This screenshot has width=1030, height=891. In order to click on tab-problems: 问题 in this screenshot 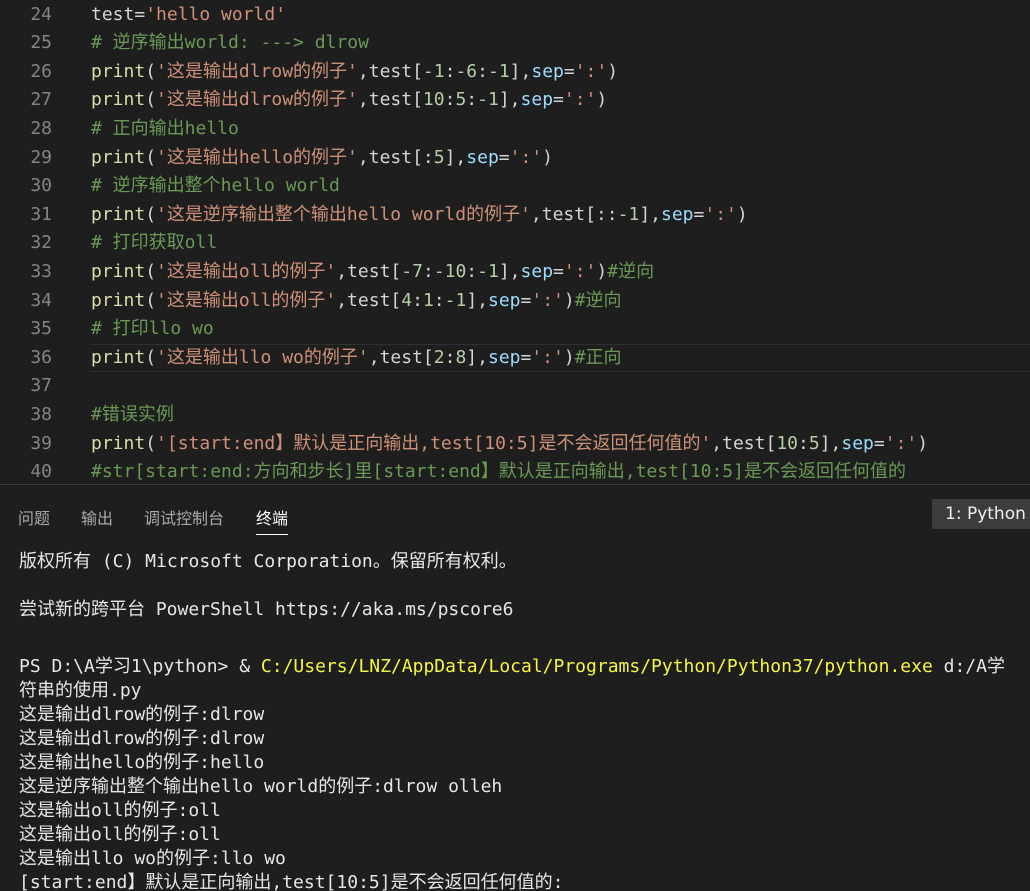, I will do `click(34, 517)`.